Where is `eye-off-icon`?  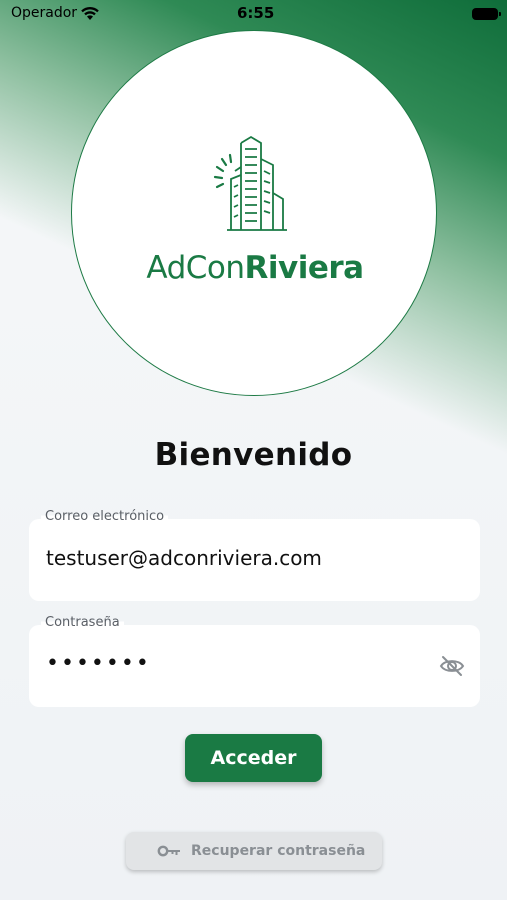
eye-off-icon is located at coordinates (452, 666).